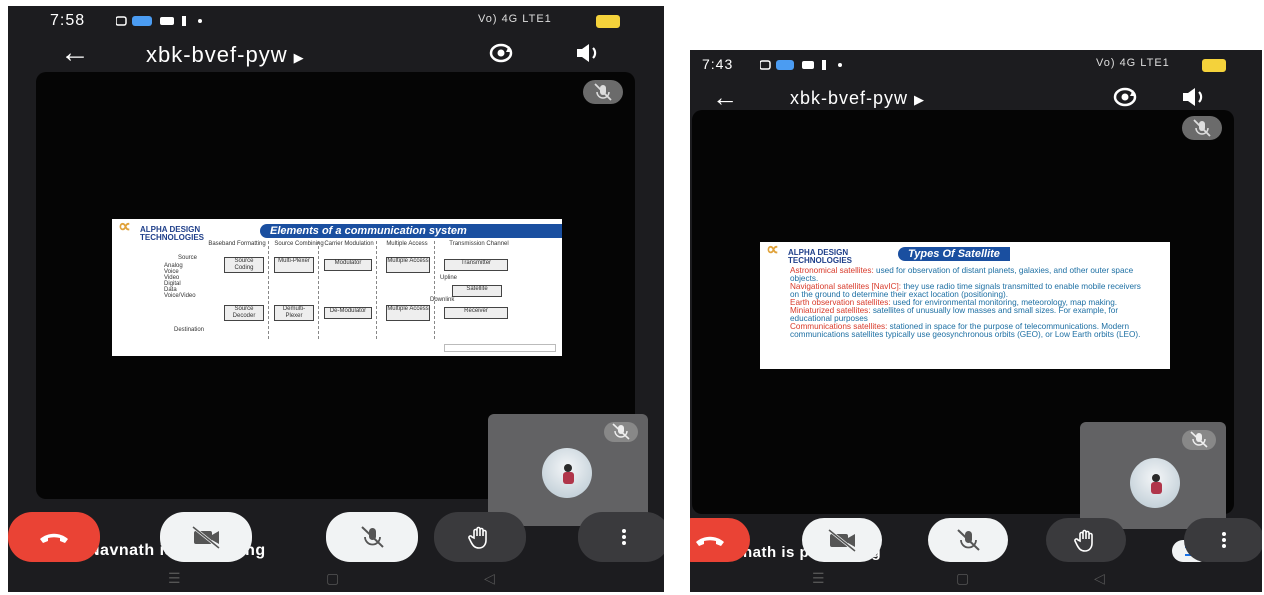 The image size is (1264, 595). I want to click on diagram-box: Satellite, so click(477, 291).